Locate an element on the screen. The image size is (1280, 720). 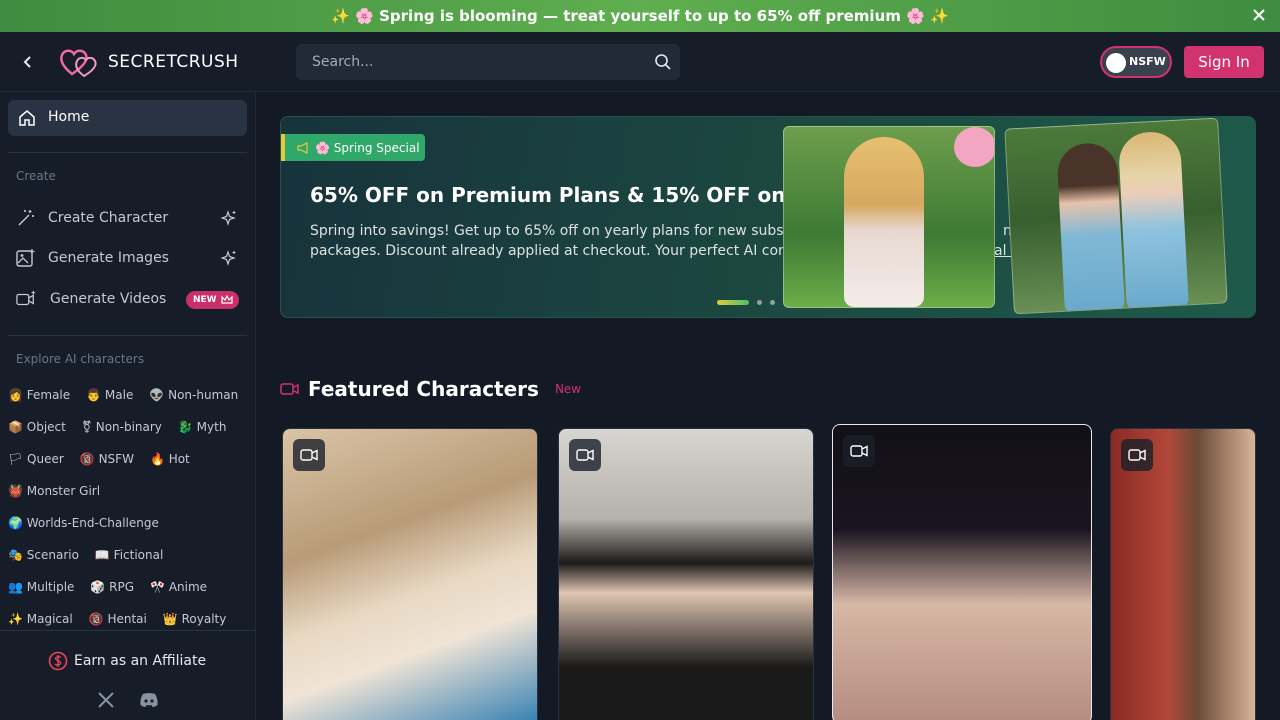
tag-row: 📦 Object ⚧ Non-binary 🐉 Myth is located at coordinates (117, 427).